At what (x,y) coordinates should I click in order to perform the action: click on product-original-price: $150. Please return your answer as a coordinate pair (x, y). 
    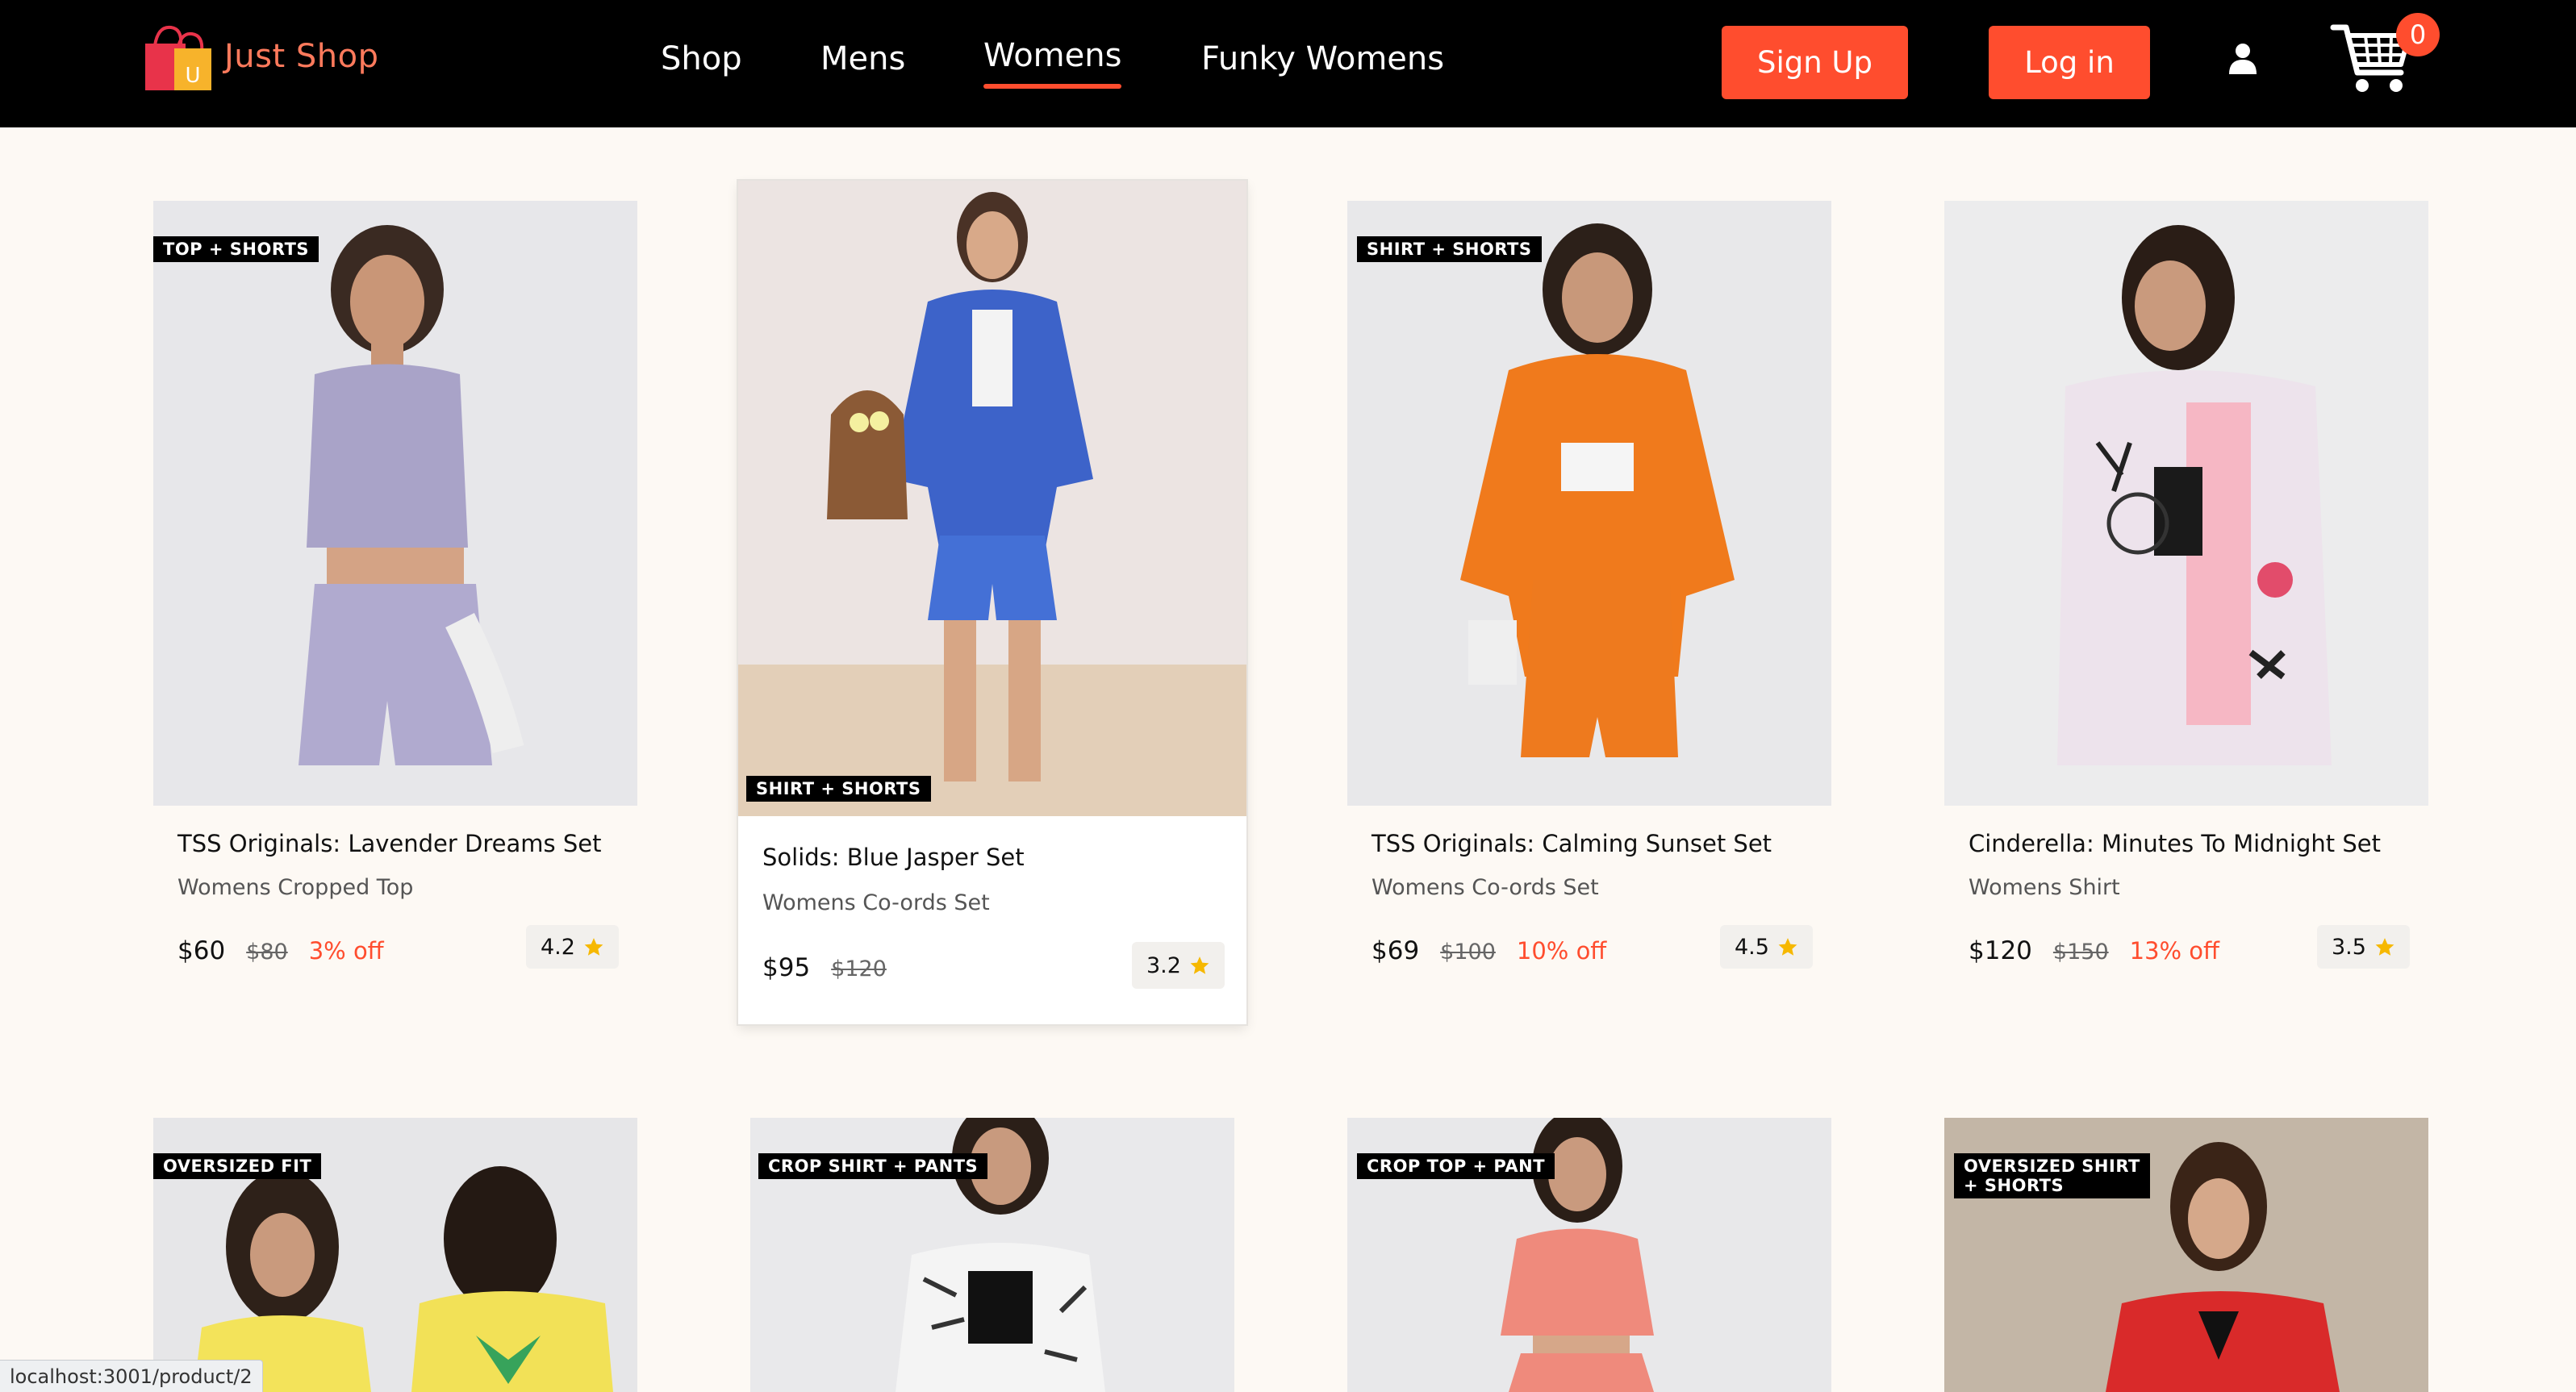
    Looking at the image, I should click on (2080, 952).